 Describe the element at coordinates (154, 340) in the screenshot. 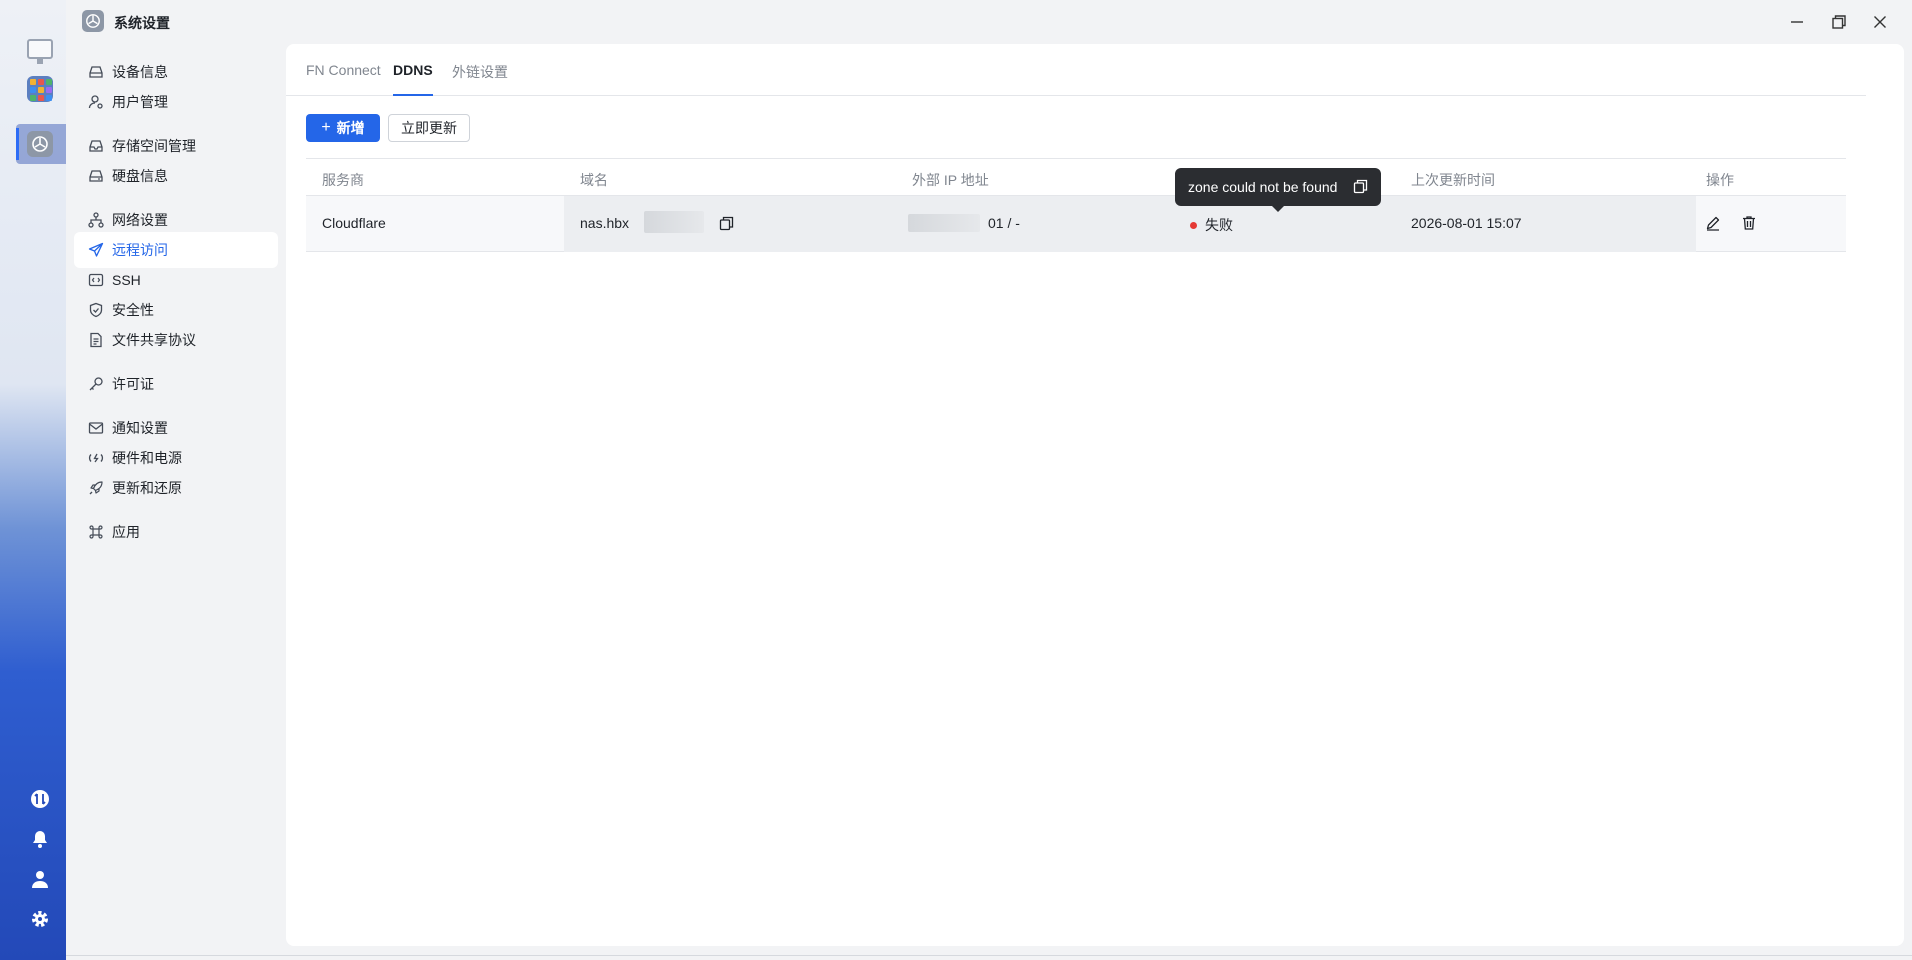

I see `sidebar-item-label: 文件共享协议` at that location.